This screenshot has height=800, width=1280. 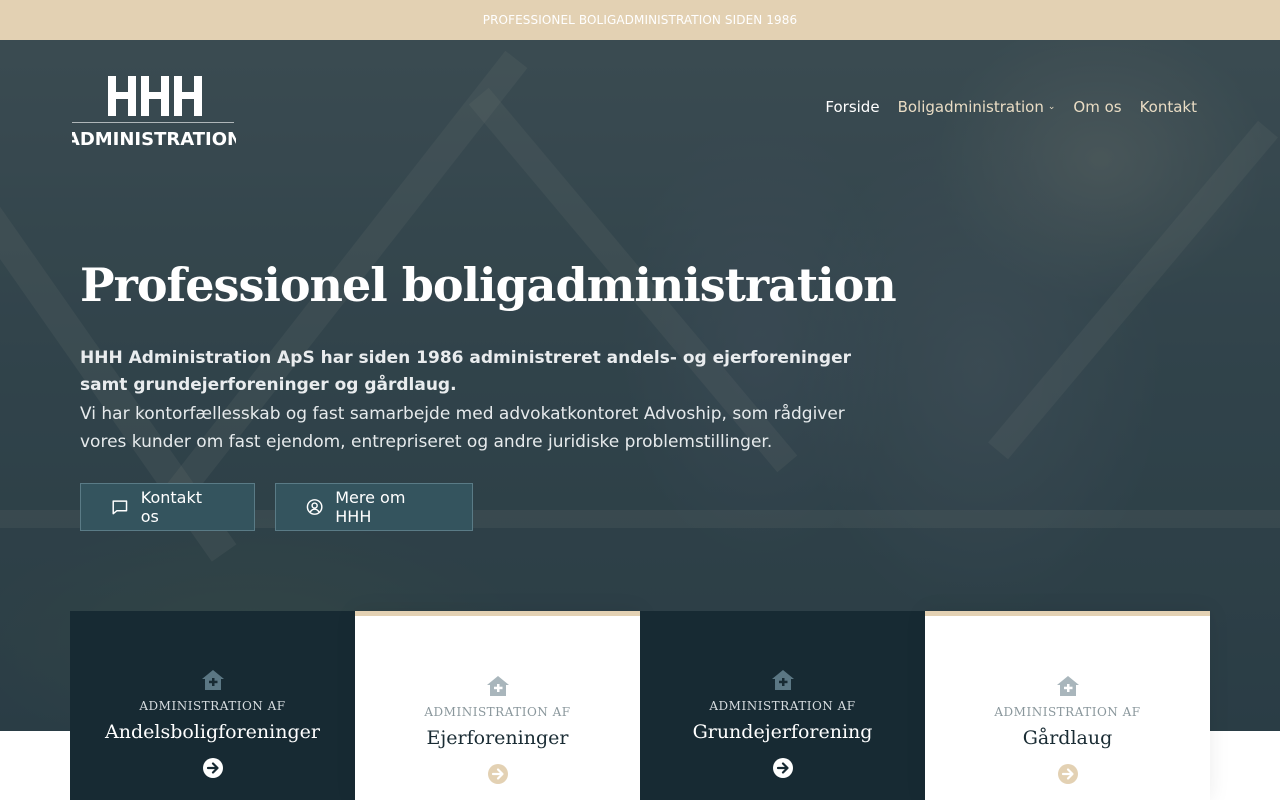 What do you see at coordinates (1097, 107) in the screenshot?
I see `nav-item-om-os: Om os` at bounding box center [1097, 107].